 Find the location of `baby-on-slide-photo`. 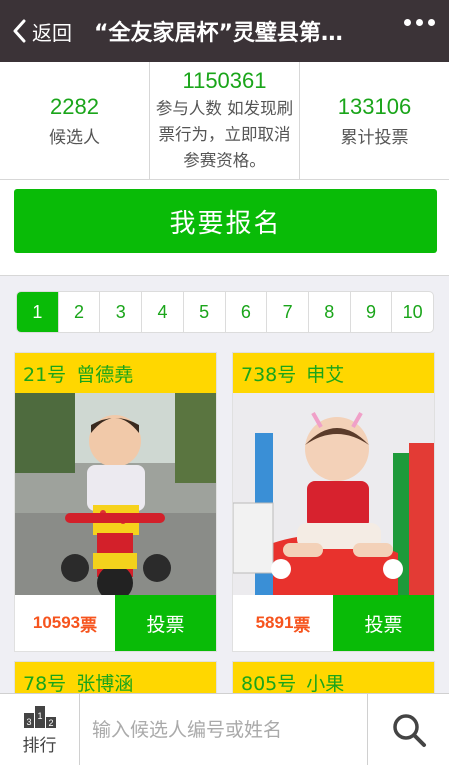

baby-on-slide-photo is located at coordinates (333, 494).